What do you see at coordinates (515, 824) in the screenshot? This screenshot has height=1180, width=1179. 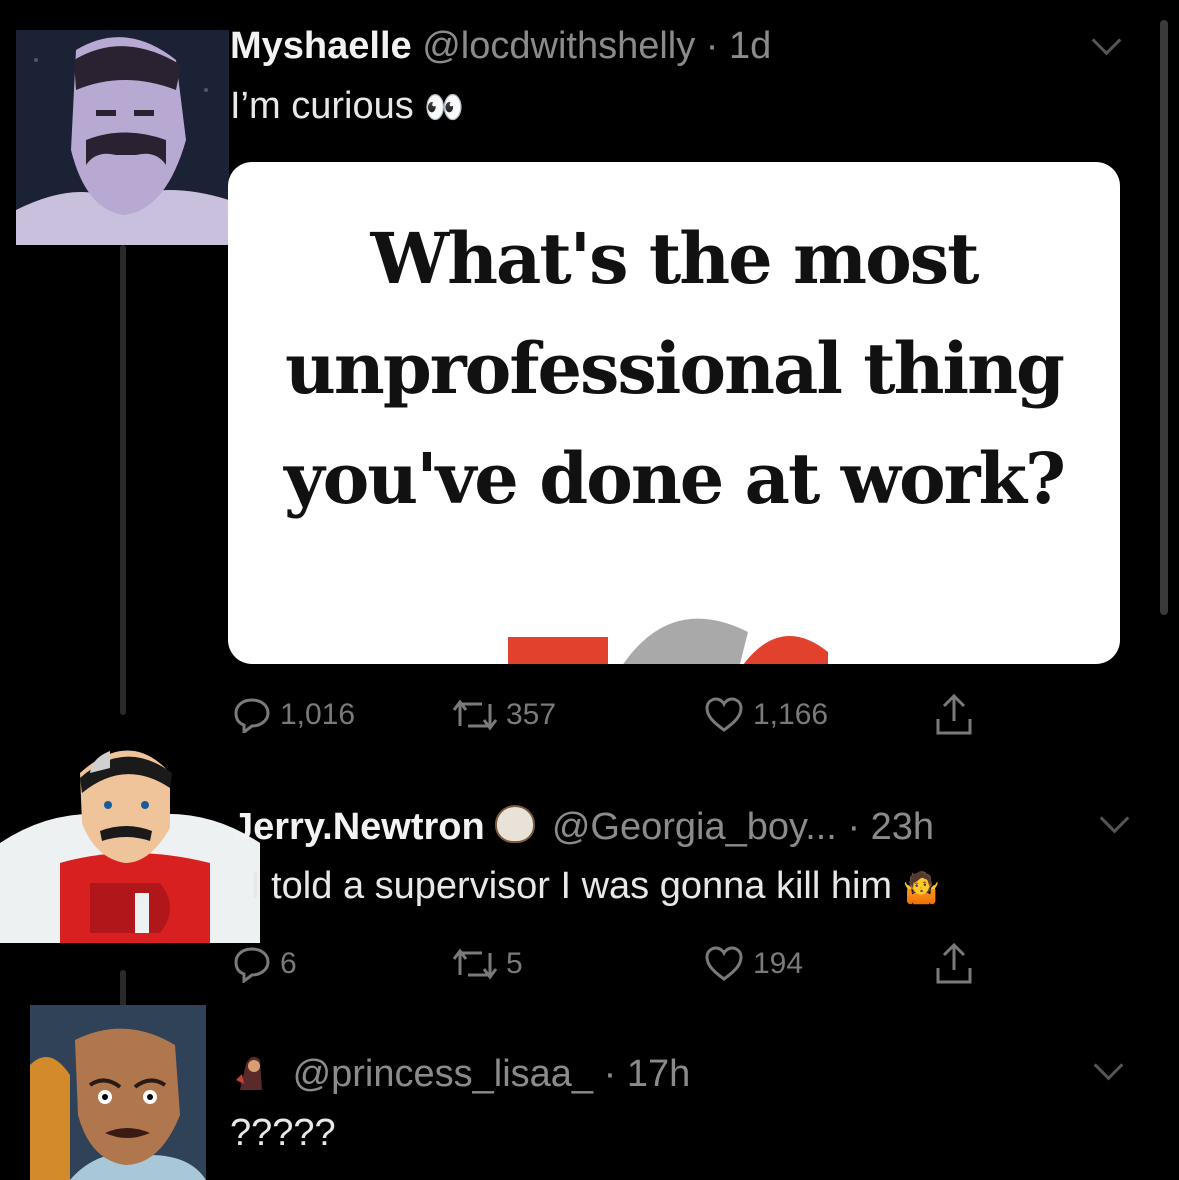 I see `dog-emoji` at bounding box center [515, 824].